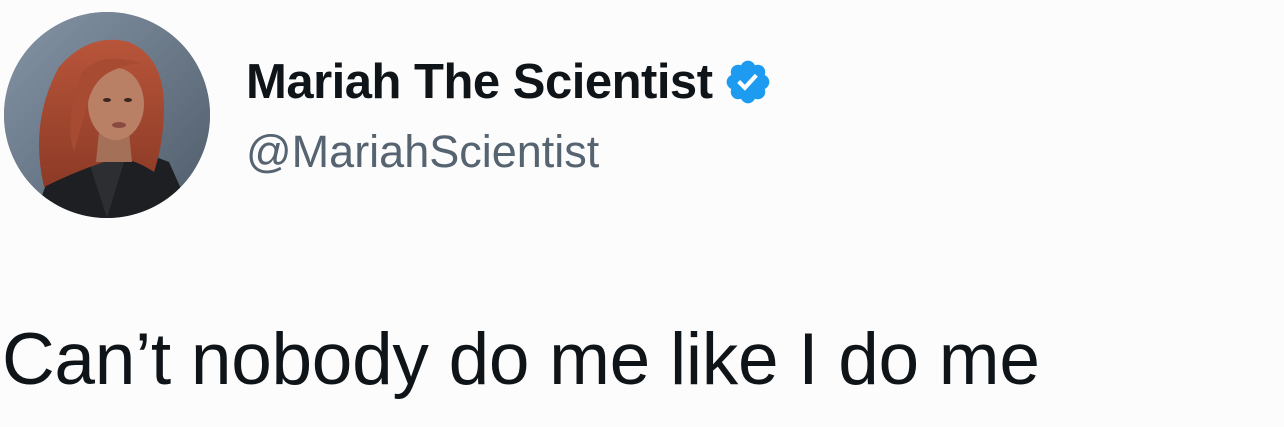  What do you see at coordinates (748, 82) in the screenshot?
I see `verified-badge-icon` at bounding box center [748, 82].